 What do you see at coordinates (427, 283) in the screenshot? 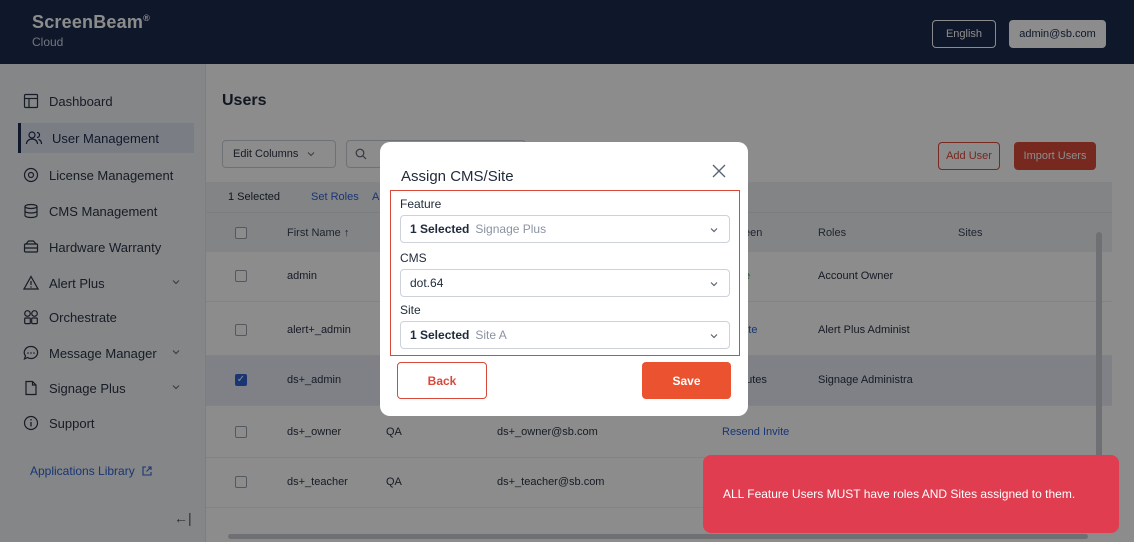
I see `cms-selected-value: dot.64` at bounding box center [427, 283].